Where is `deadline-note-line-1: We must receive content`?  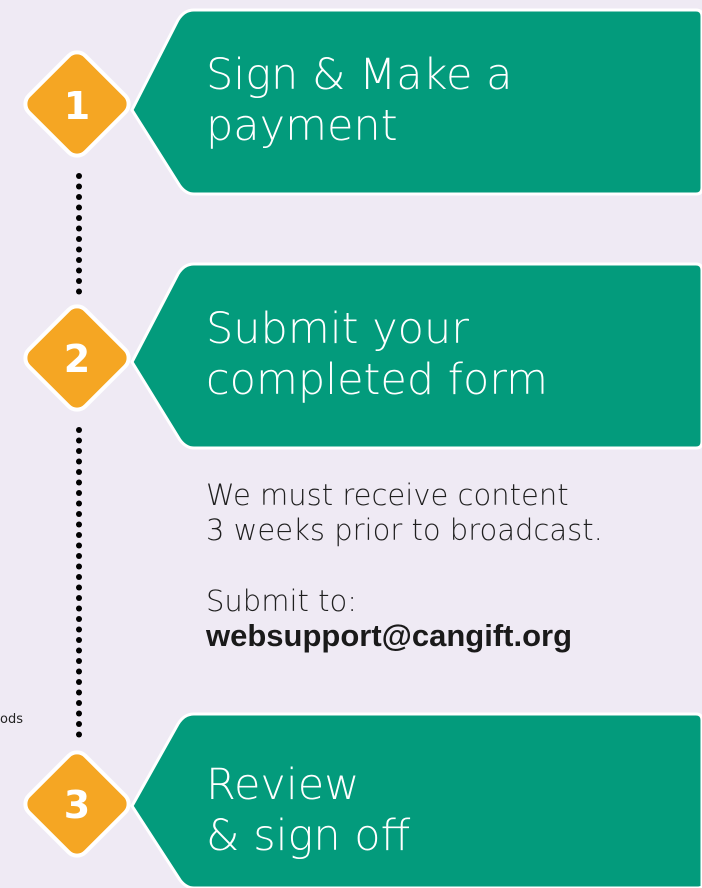
deadline-note-line-1: We must receive content is located at coordinates (387, 495).